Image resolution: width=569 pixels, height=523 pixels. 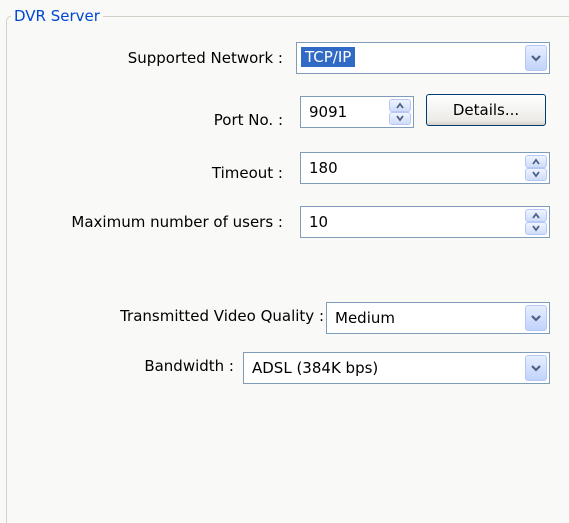 What do you see at coordinates (328, 112) in the screenshot?
I see `port-value: 9091` at bounding box center [328, 112].